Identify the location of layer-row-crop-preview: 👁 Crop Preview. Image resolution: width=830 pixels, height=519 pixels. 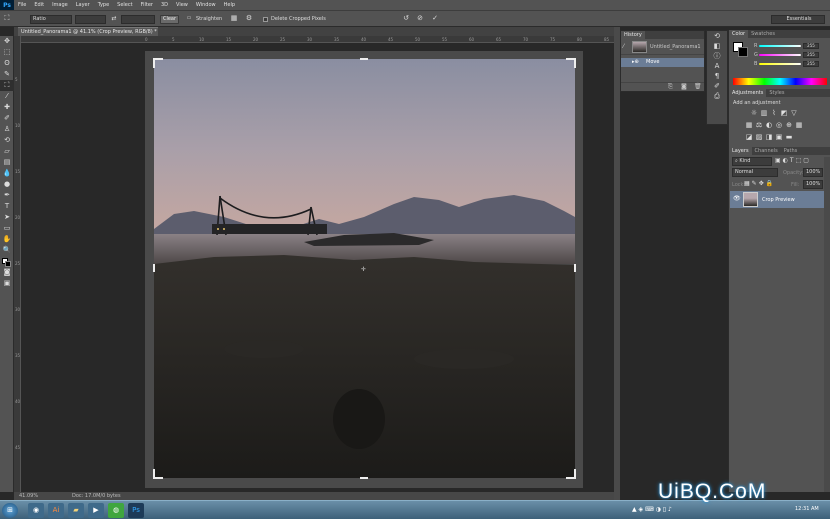
(777, 199).